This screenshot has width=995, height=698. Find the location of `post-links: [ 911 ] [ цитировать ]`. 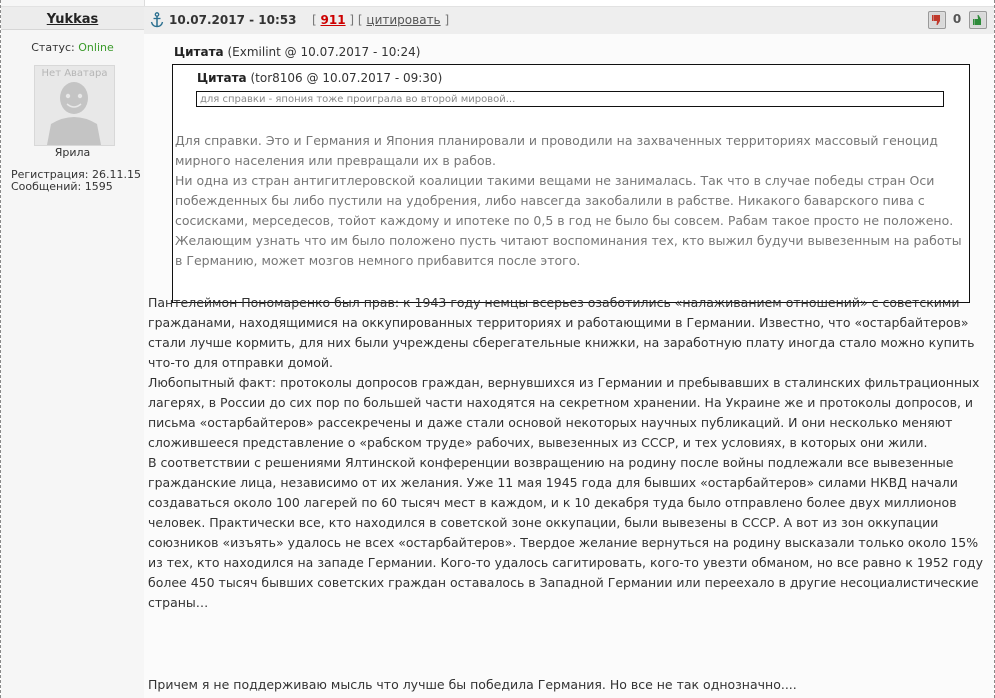

post-links: [ 911 ] [ цитировать ] is located at coordinates (380, 20).